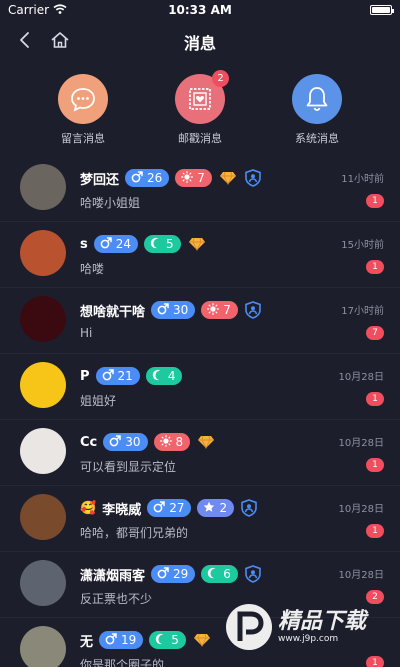  Describe the element at coordinates (116, 599) in the screenshot. I see `message-preview: 反正票也不少` at that location.